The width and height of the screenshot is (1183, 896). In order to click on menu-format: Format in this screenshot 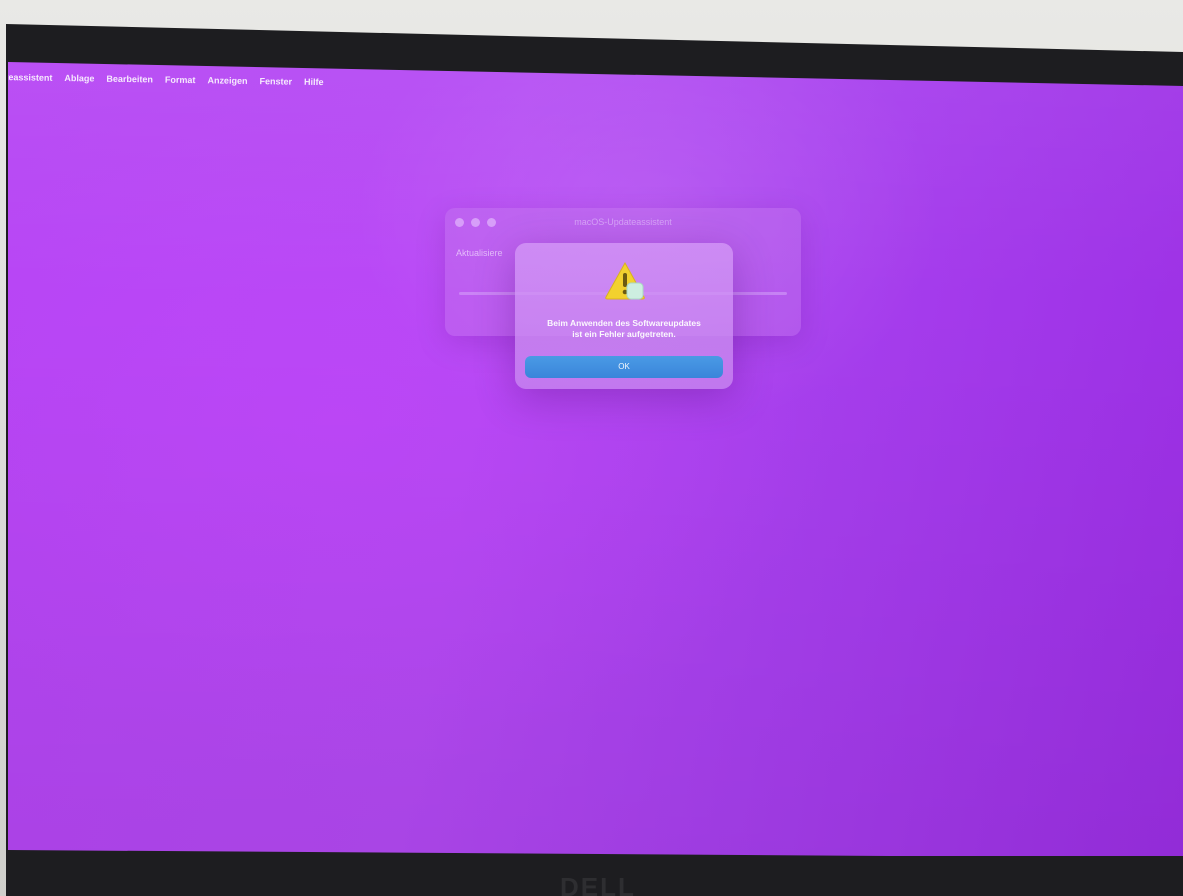, I will do `click(180, 80)`.